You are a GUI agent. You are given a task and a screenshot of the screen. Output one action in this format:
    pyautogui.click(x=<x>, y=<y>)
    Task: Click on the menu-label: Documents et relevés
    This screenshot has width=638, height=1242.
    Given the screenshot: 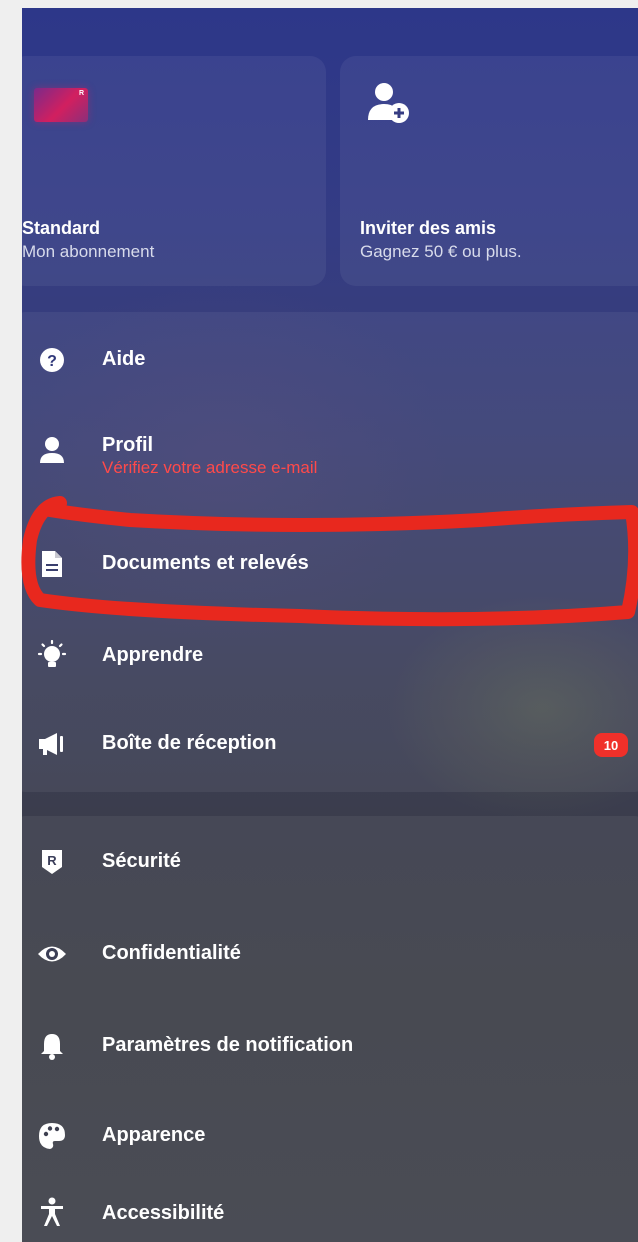 What is the action you would take?
    pyautogui.click(x=205, y=563)
    